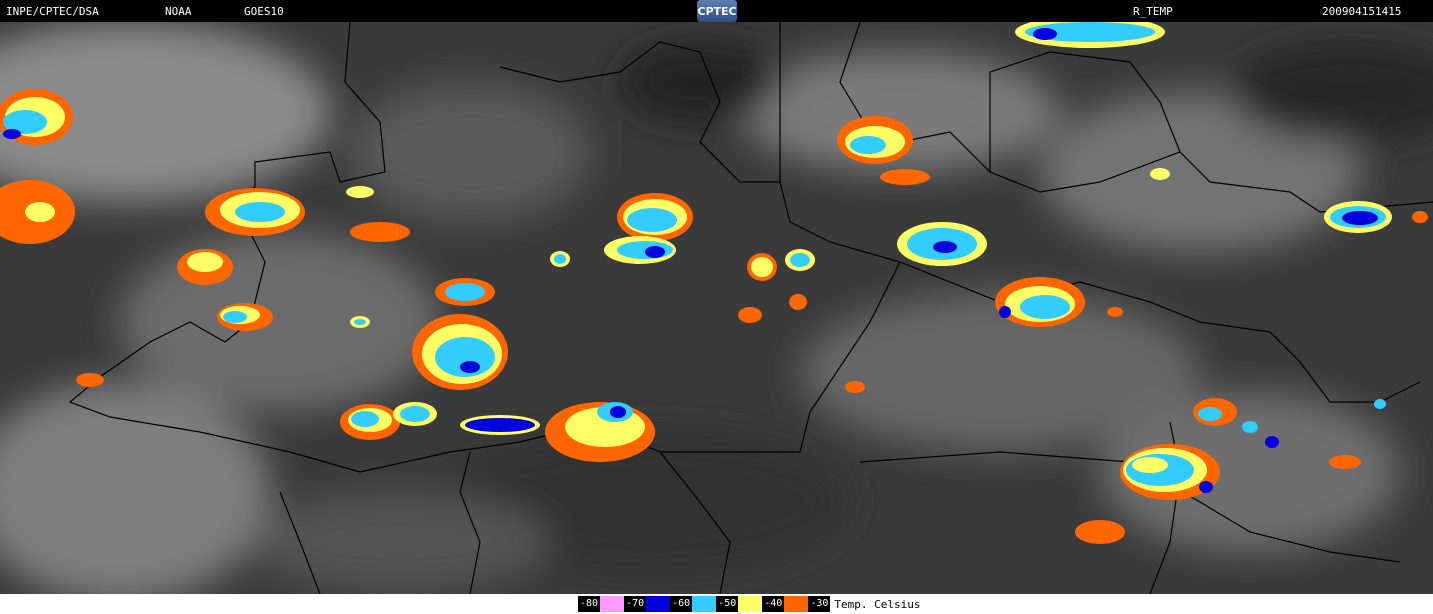  Describe the element at coordinates (635, 604) in the screenshot. I see `legend-label: -70` at that location.